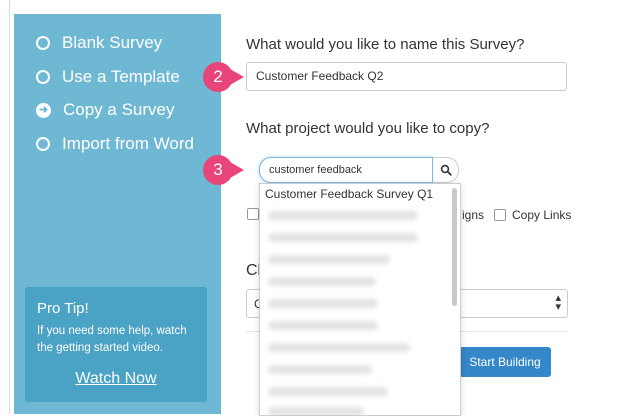 Image resolution: width=630 pixels, height=416 pixels. What do you see at coordinates (558, 302) in the screenshot?
I see `up-down-chevron-icon: ▴ ▾` at bounding box center [558, 302].